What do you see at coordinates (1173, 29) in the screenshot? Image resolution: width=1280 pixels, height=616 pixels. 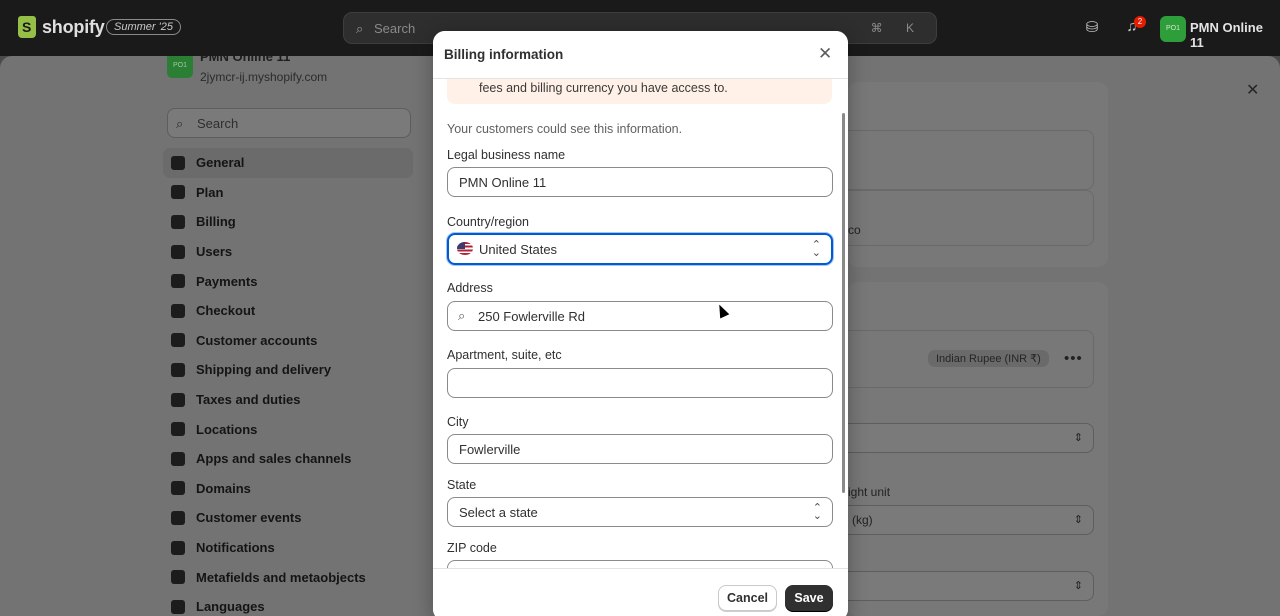 I see `avatar: PO1` at bounding box center [1173, 29].